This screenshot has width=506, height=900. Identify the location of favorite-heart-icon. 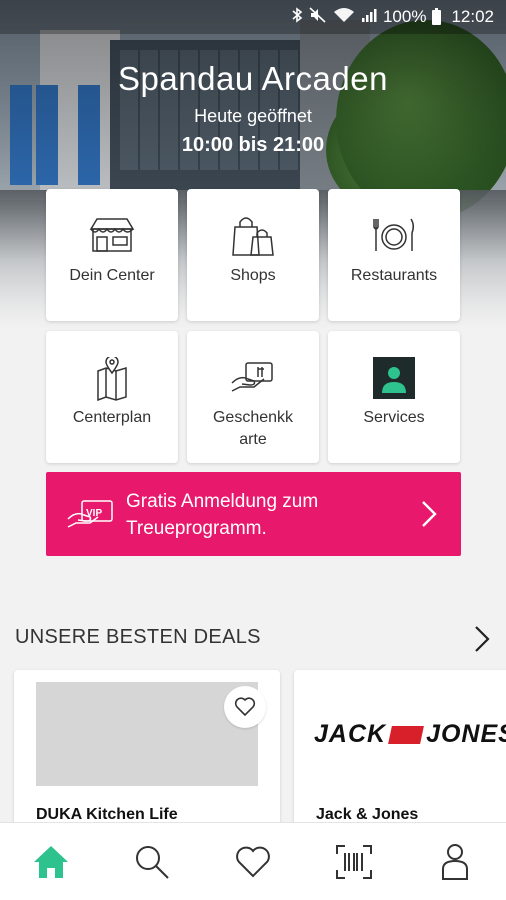
(245, 707).